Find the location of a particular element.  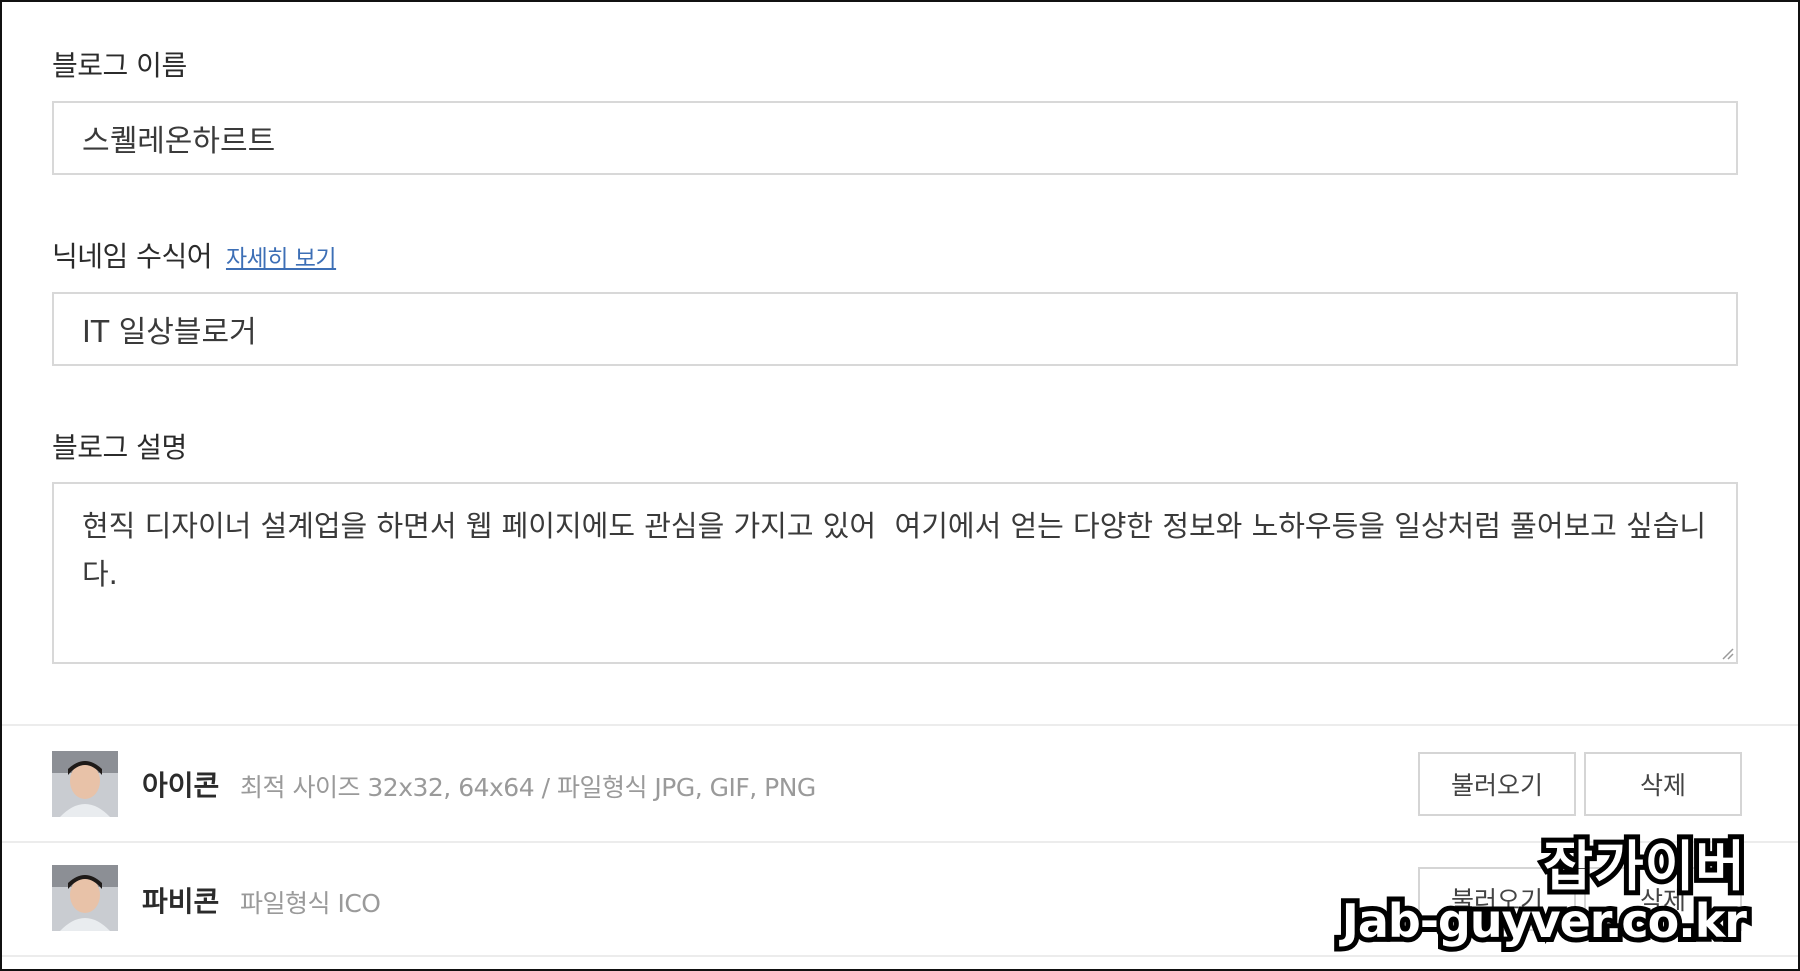

nickname-modifier-label-text: 닉네임 수식어 is located at coordinates (132, 256).